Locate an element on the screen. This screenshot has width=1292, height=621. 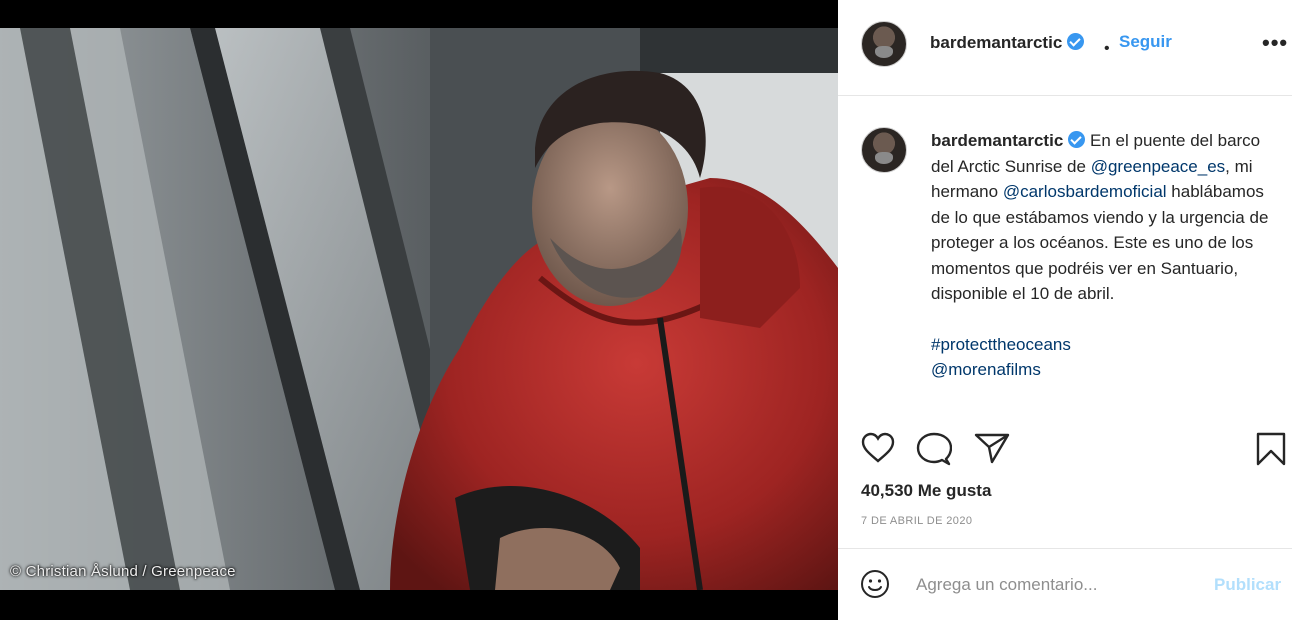
post-header: bardemantarctic • Seguir ••• is located at coordinates (1065, 48).